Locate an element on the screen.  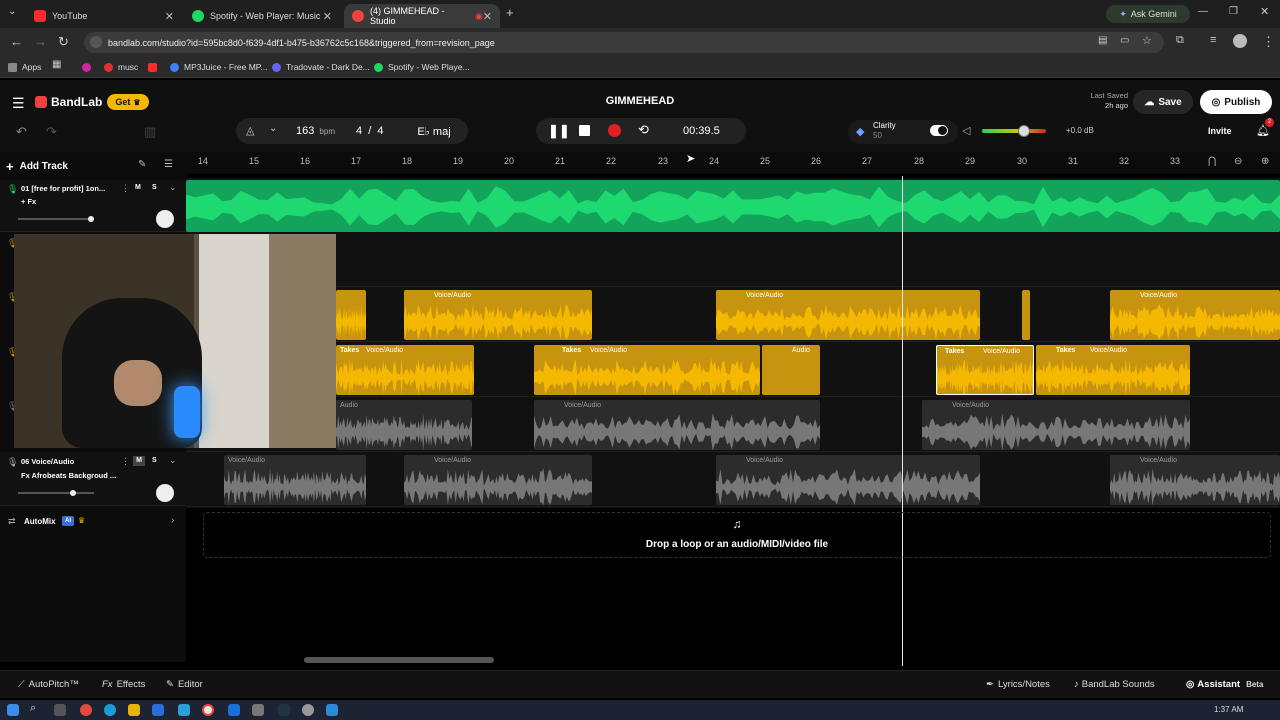
bookmark-musc: musc is located at coordinates (121, 67).